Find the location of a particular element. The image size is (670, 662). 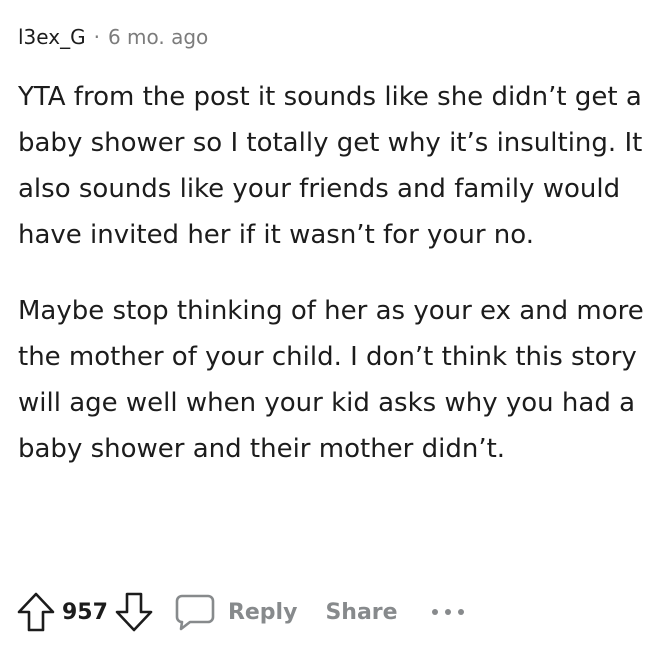

comment-author: l3ex_G is located at coordinates (52, 37).